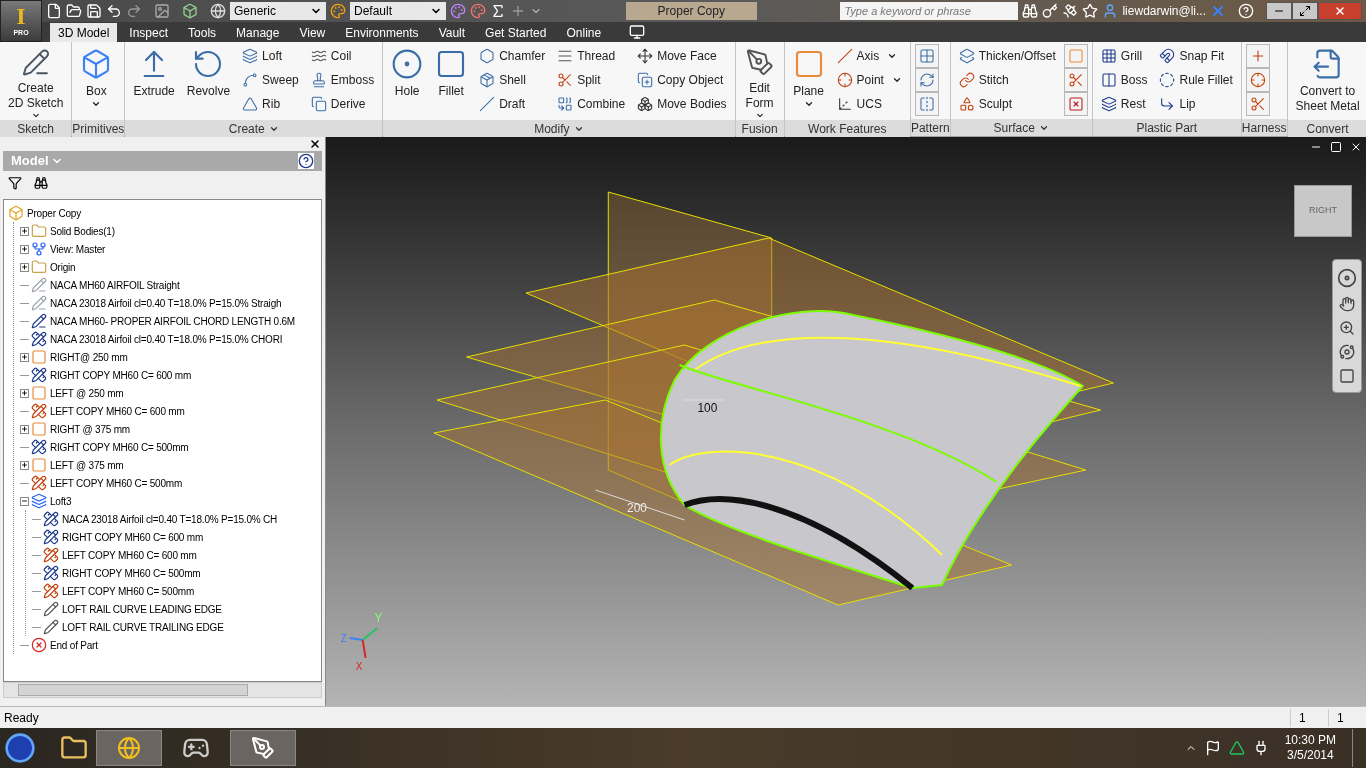 The height and width of the screenshot is (768, 1366). Describe the element at coordinates (512, 80) in the screenshot. I see `ribbon-button: Shell` at that location.